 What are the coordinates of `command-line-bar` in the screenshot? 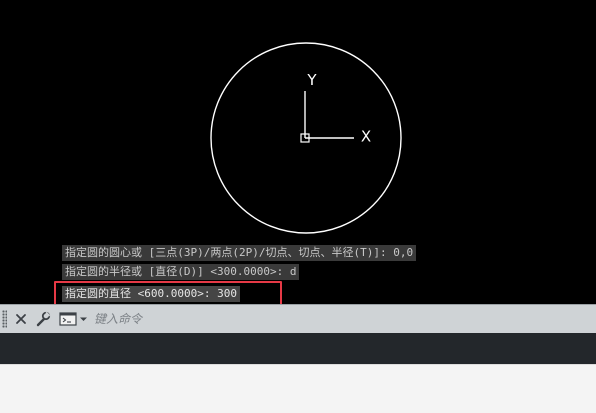 It's located at (298, 318).